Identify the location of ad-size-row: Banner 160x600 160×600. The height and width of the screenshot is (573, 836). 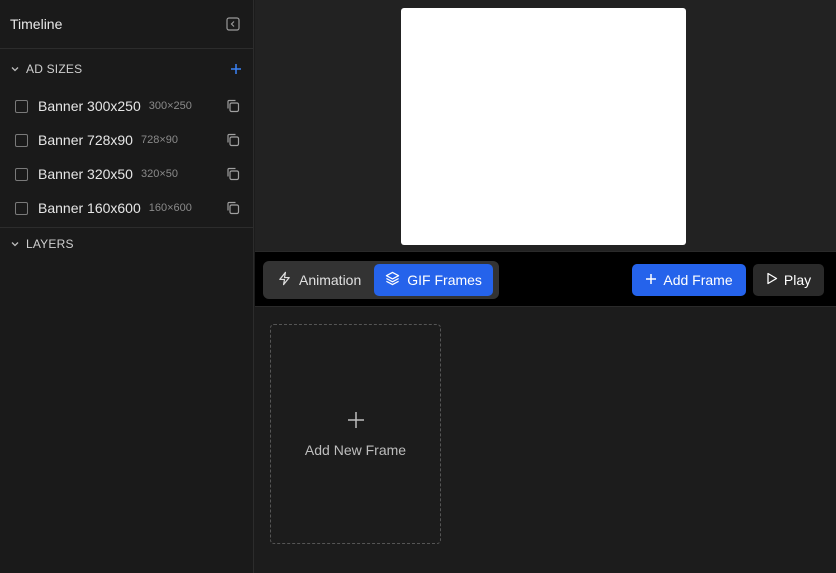
(126, 208).